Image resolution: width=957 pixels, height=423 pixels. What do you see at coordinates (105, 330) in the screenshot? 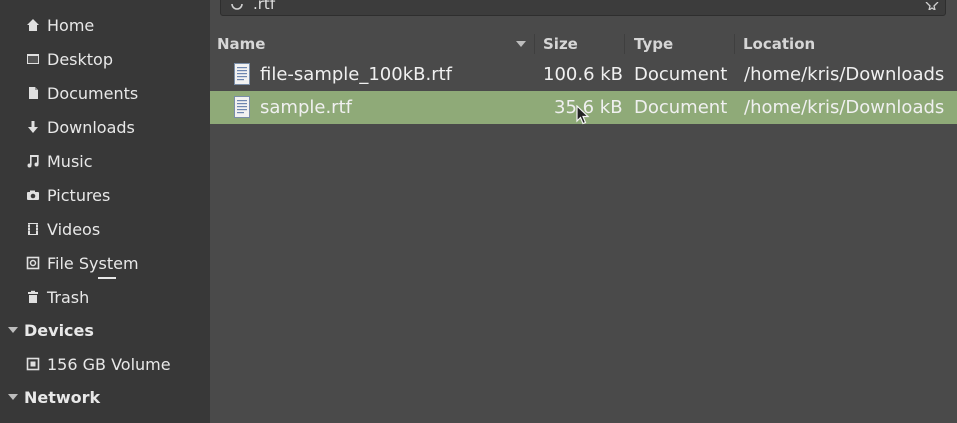
I see `devices-section-header: Devices` at bounding box center [105, 330].